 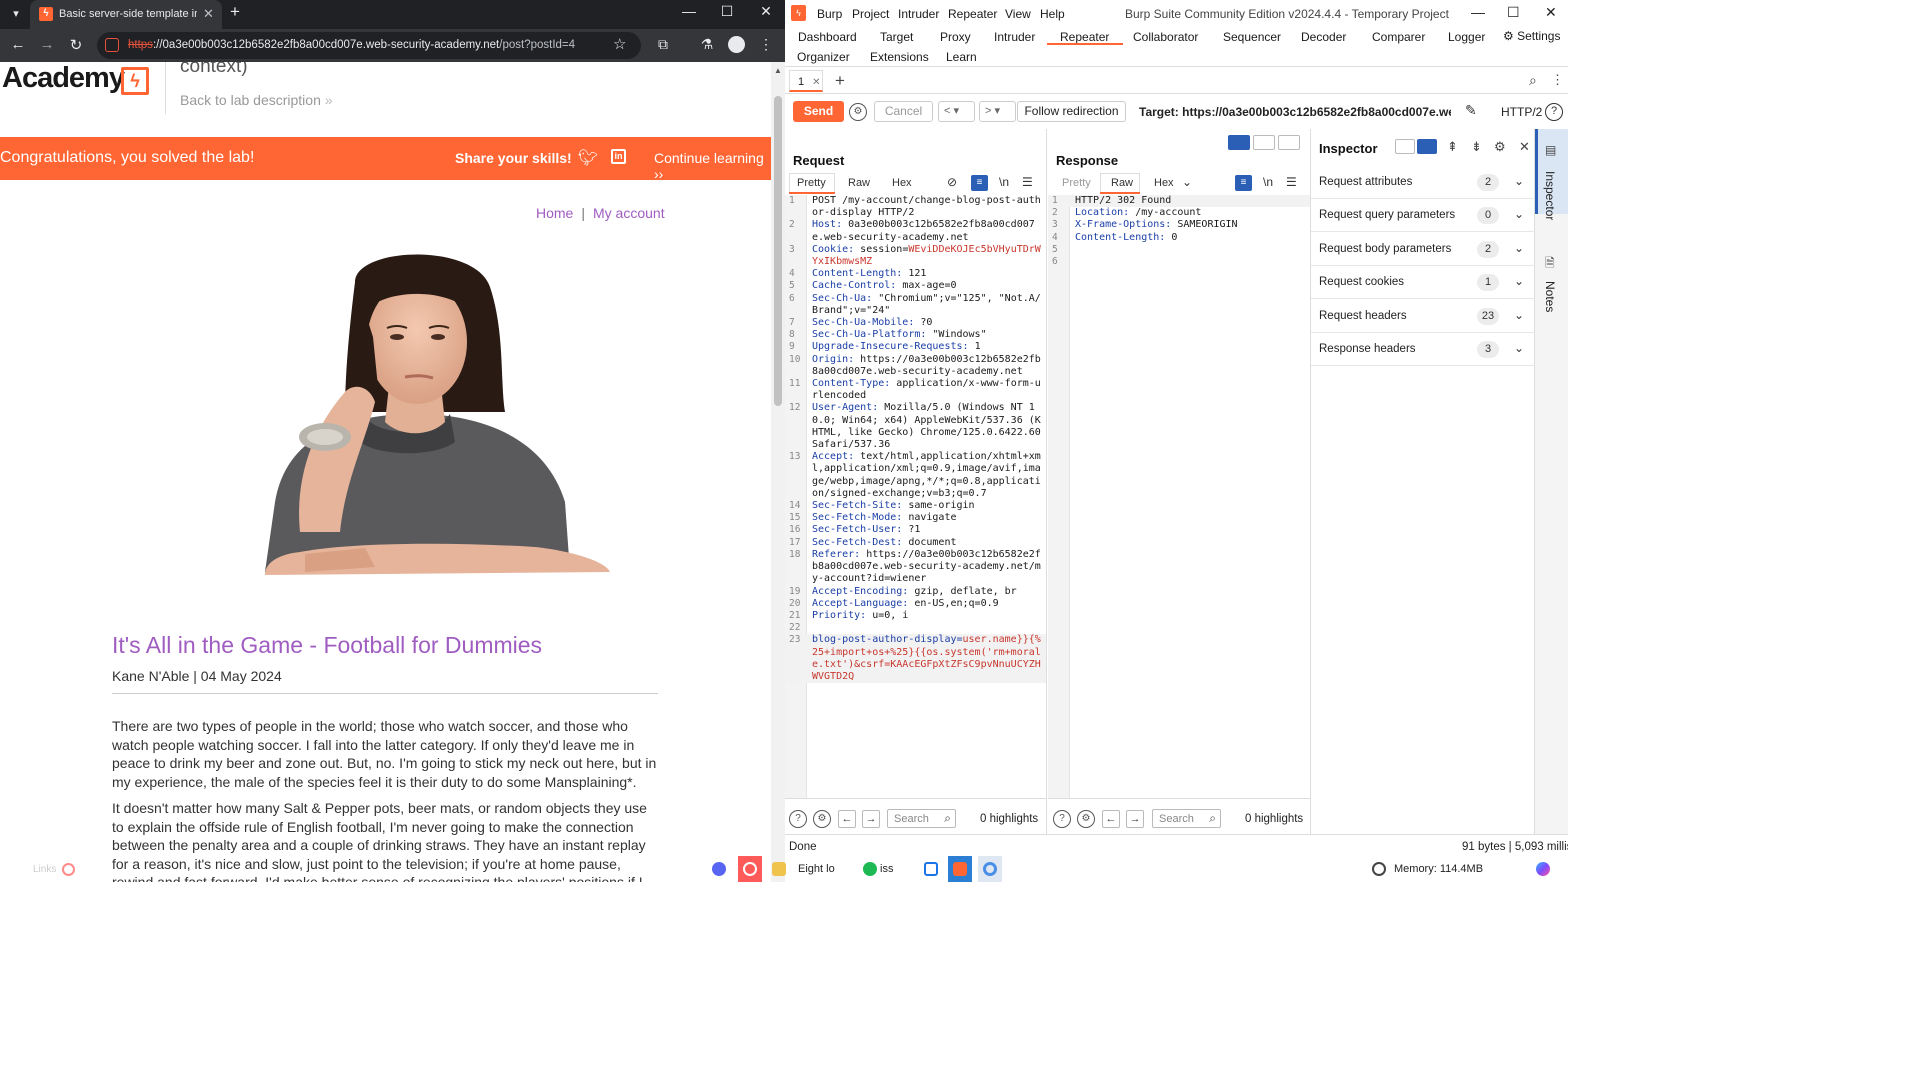 I want to click on inspector-row-request-cookies: Request cookies 1 ⌄, so click(x=1423, y=282).